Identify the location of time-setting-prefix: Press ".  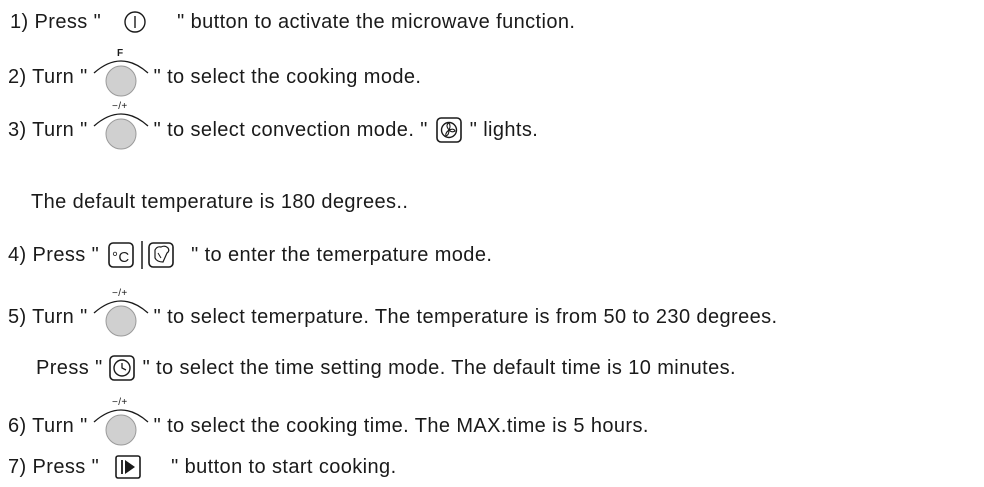
(69, 368).